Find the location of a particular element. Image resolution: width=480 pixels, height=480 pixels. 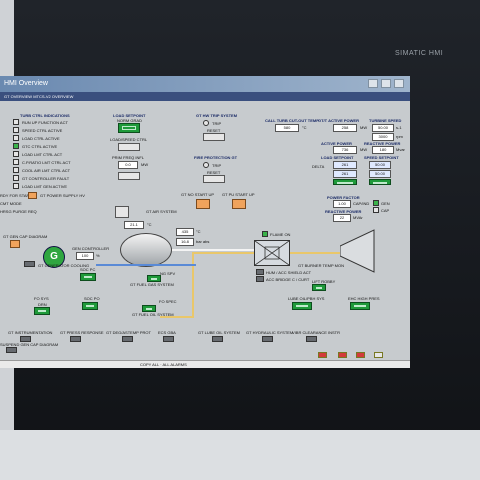

gt-power-label: GT/T ACTIVE POWER is located at coordinates (338, 120).